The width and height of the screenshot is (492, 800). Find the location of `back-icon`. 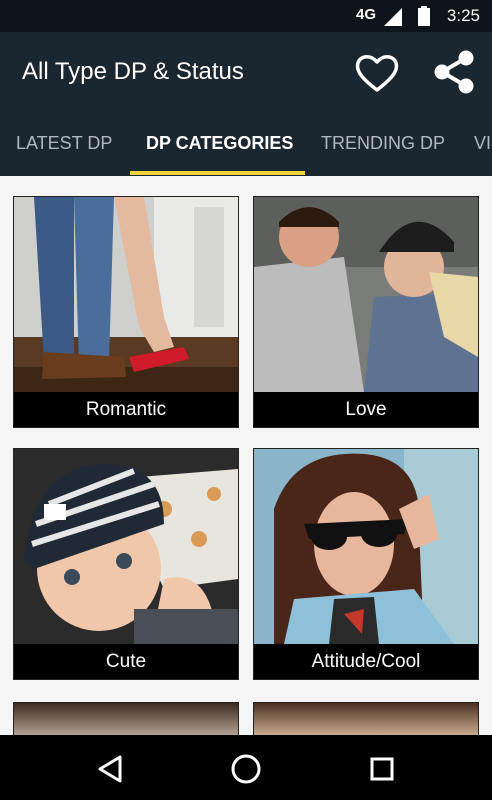

back-icon is located at coordinates (110, 769).